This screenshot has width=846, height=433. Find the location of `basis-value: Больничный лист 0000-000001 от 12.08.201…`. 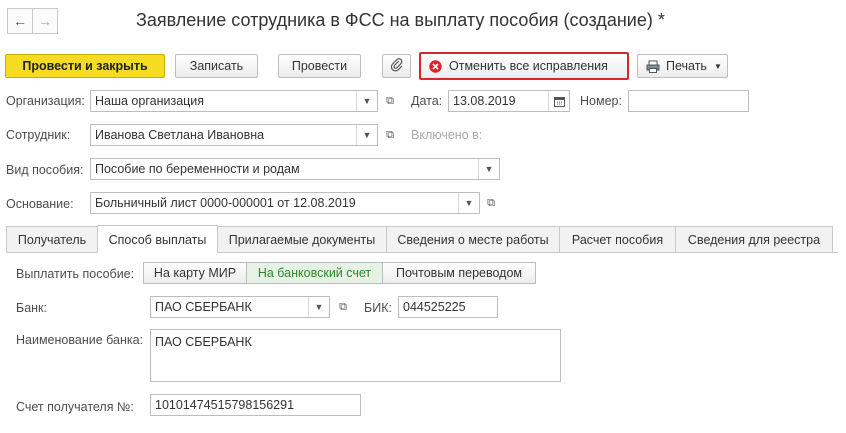

basis-value: Больничный лист 0000-000001 от 12.08.201… is located at coordinates (225, 203).